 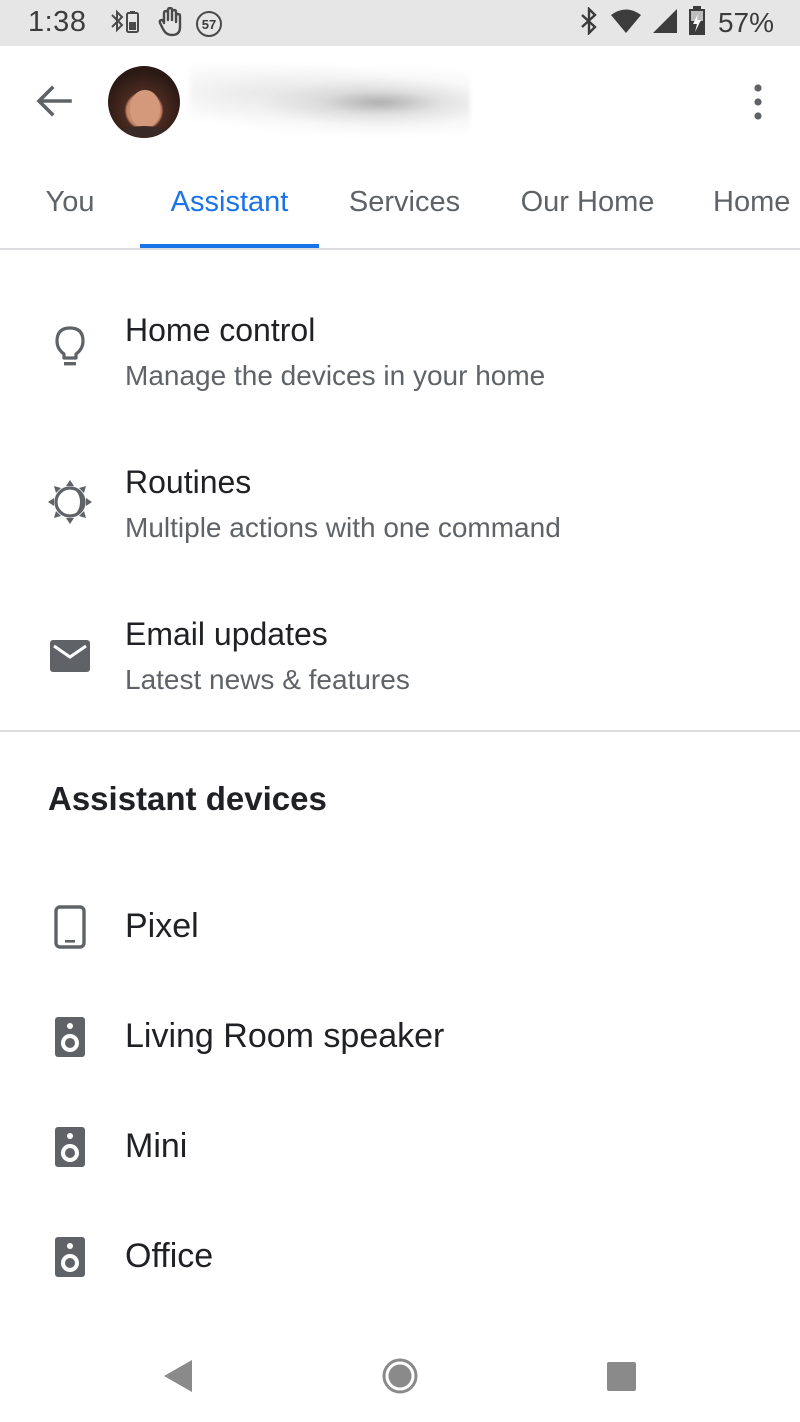 I want to click on device-label: Pixel, so click(x=162, y=926).